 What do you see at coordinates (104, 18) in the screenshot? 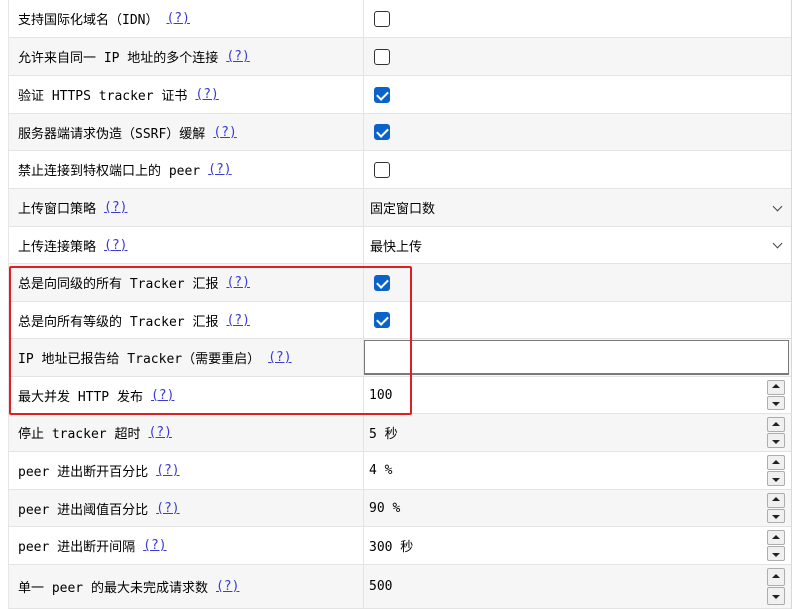
I see `setting-label: 支持国际化域名（IDN） (?)` at bounding box center [104, 18].